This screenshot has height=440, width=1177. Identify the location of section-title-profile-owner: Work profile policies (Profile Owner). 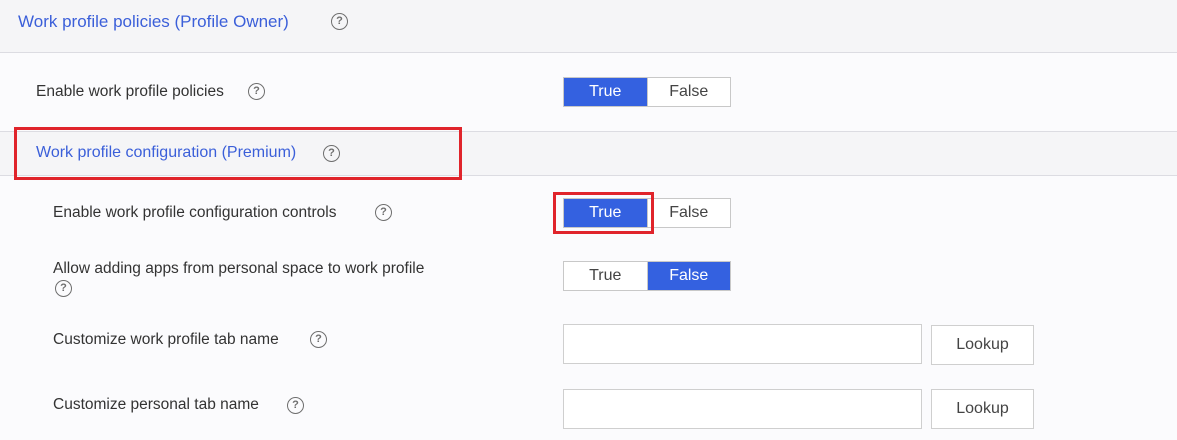
(153, 21).